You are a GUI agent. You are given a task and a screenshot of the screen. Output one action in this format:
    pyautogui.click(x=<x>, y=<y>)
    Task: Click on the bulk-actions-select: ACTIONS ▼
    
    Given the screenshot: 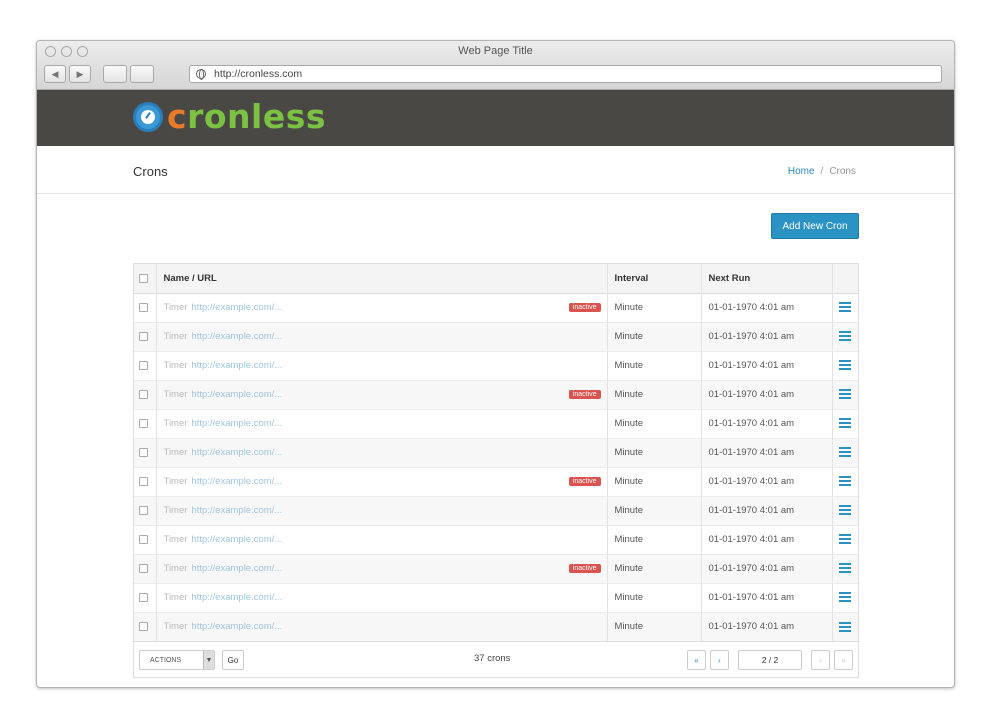 What is the action you would take?
    pyautogui.click(x=177, y=660)
    